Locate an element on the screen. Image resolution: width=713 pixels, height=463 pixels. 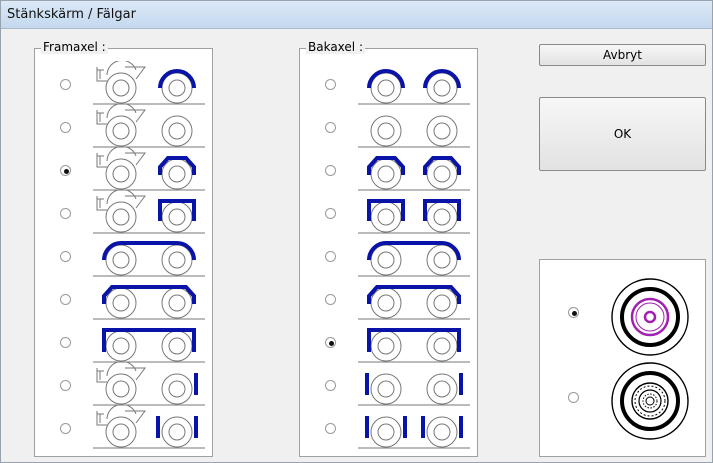
ok-button: OK is located at coordinates (622, 134).